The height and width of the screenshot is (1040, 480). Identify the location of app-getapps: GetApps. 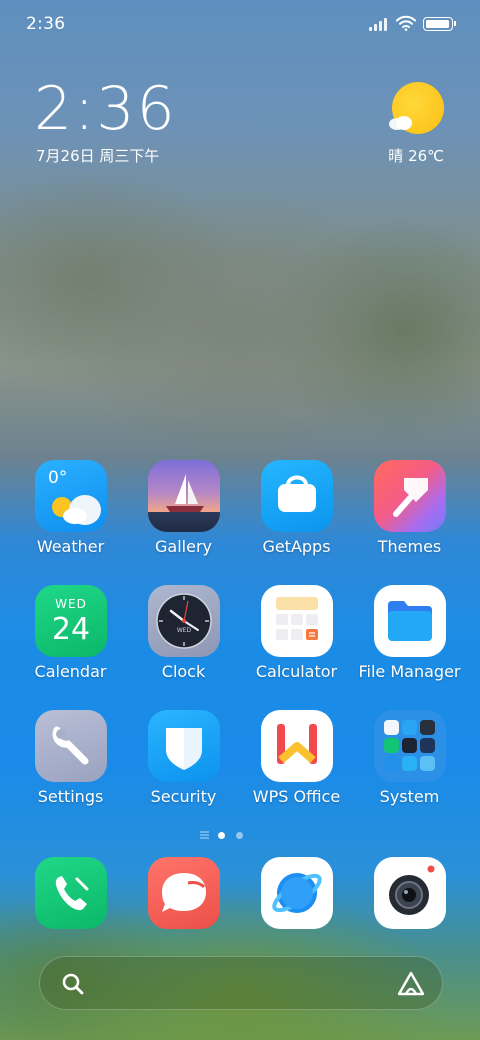
(296, 515).